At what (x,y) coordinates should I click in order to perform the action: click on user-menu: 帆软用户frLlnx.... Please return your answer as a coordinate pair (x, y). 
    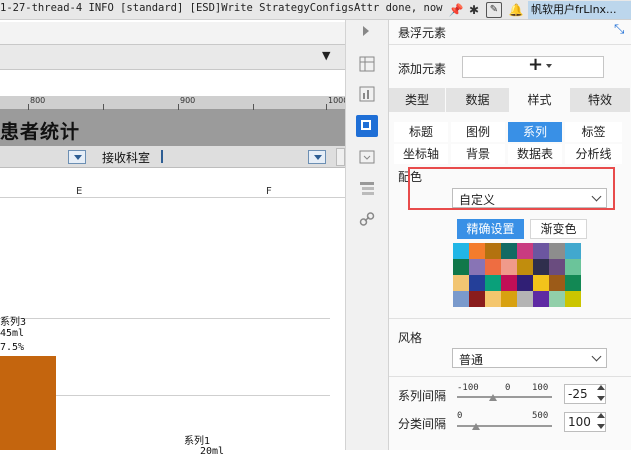
    Looking at the image, I should click on (579, 10).